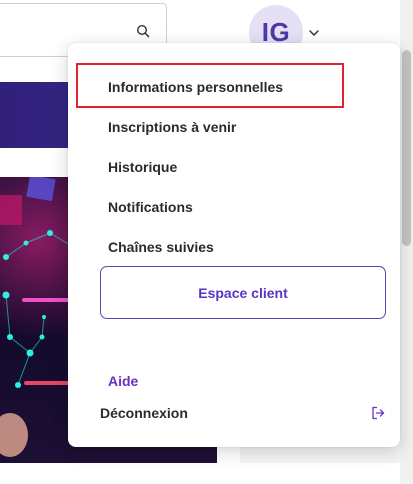 This screenshot has width=413, height=484. I want to click on menu-item-historique: Historique, so click(142, 167).